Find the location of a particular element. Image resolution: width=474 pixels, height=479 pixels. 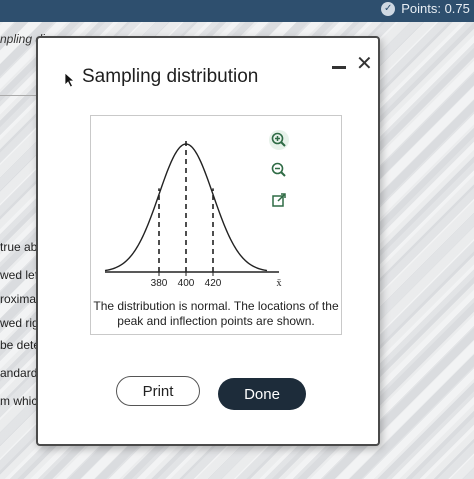

background-option: true ab is located at coordinates (19, 247).